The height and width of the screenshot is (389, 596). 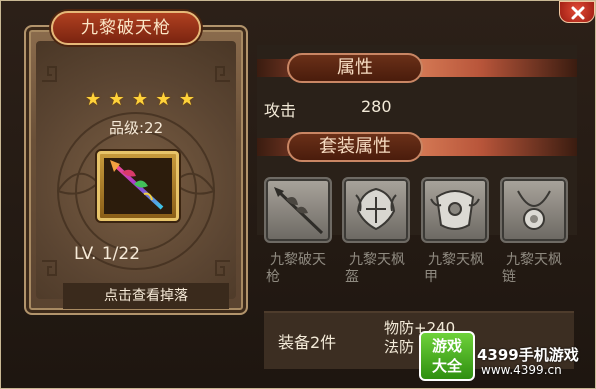 I want to click on close-button, so click(x=577, y=12).